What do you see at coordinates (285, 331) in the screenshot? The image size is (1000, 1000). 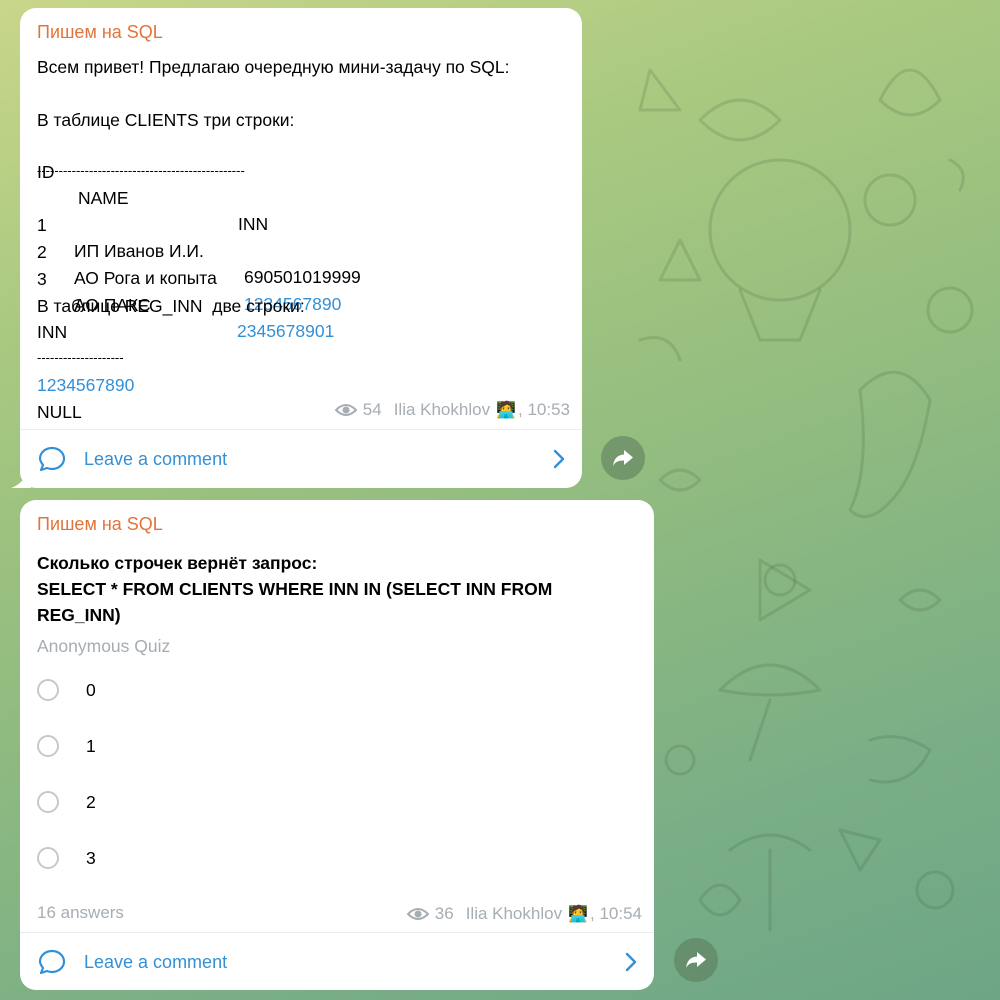 I see `phone-link: 2345678901` at bounding box center [285, 331].